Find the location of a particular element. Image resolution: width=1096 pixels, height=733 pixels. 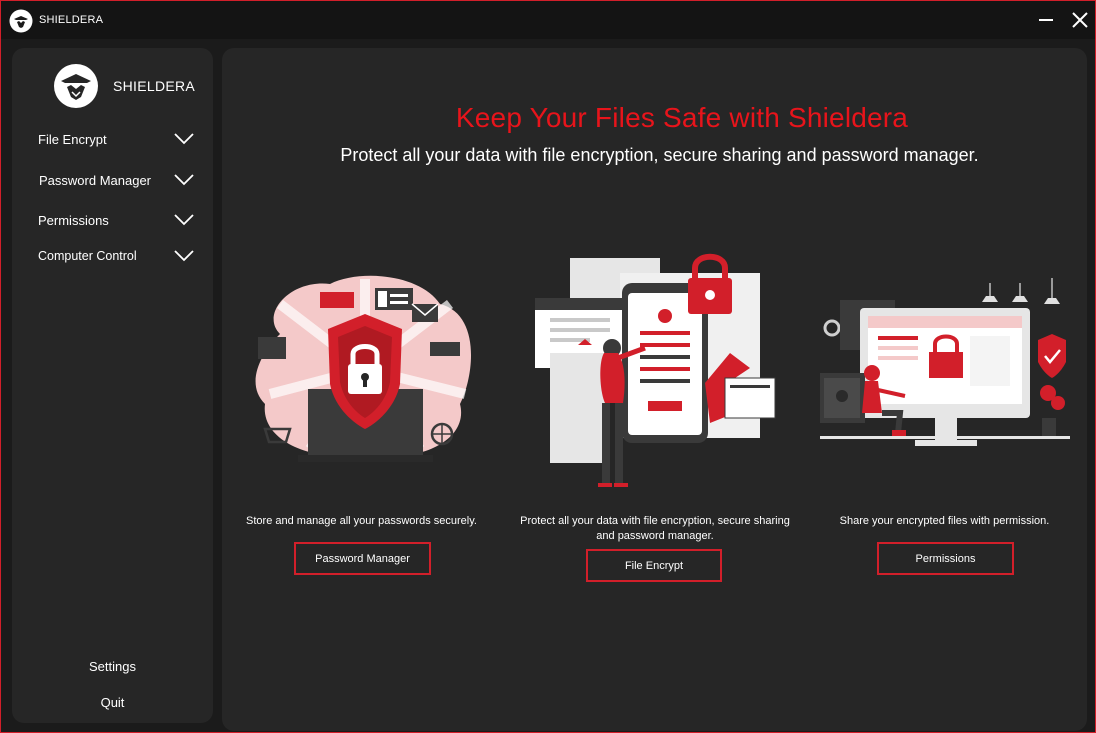

sidebar-item-label: File Encrypt is located at coordinates (72, 139).